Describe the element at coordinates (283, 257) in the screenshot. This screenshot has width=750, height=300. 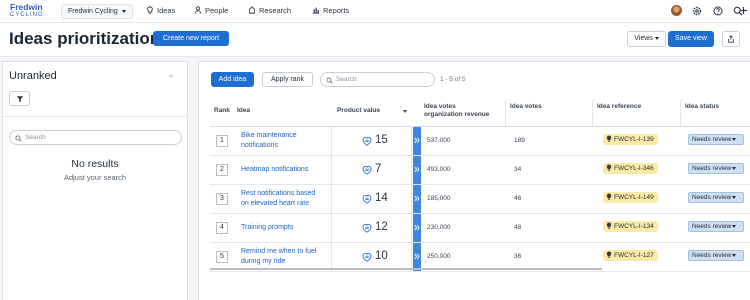
I see `idea-link: Remind me when to fuel during my ride` at that location.